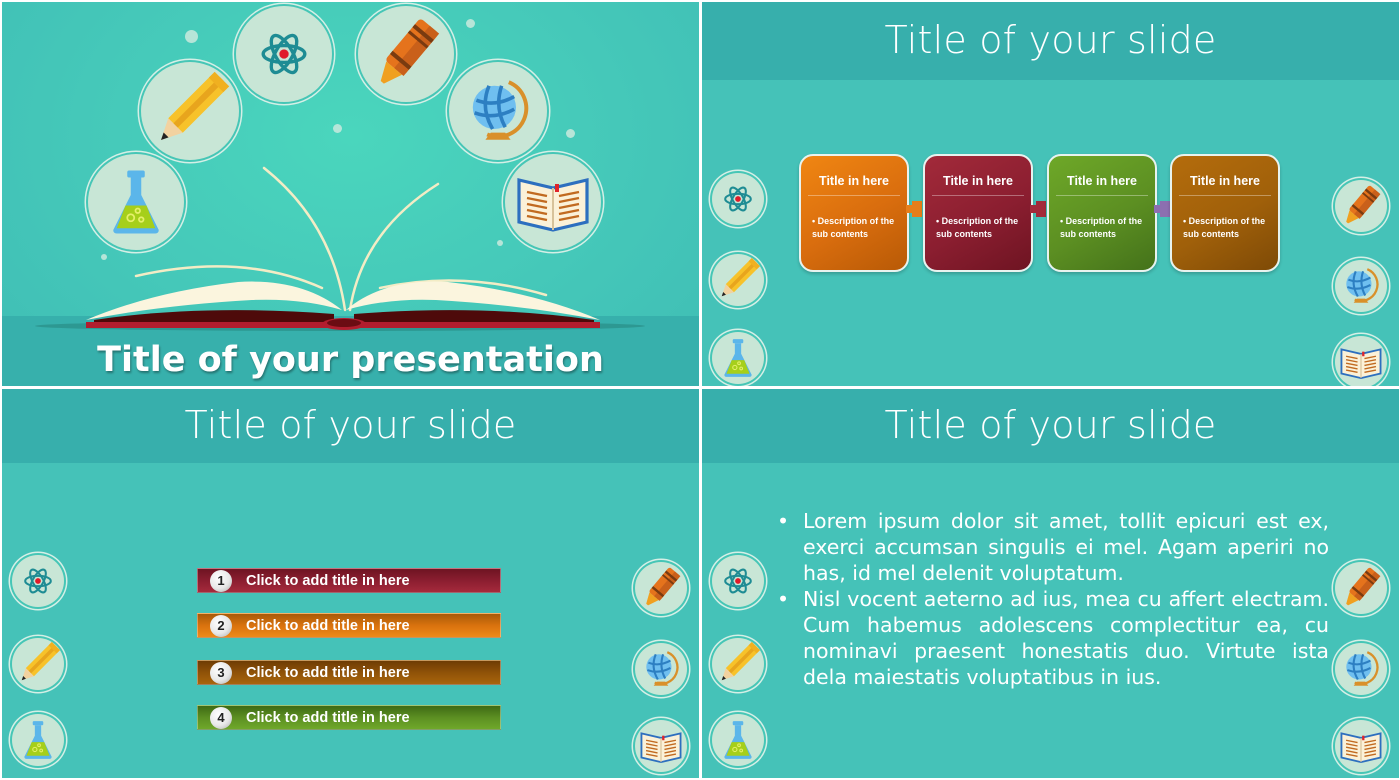 This screenshot has width=1400, height=780. I want to click on list-item: 2 Click to add title in here, so click(349, 625).